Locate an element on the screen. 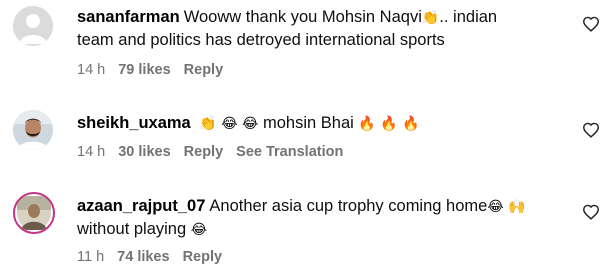  clap-laugh-emoji: 👏 😂 😂 is located at coordinates (229, 124).